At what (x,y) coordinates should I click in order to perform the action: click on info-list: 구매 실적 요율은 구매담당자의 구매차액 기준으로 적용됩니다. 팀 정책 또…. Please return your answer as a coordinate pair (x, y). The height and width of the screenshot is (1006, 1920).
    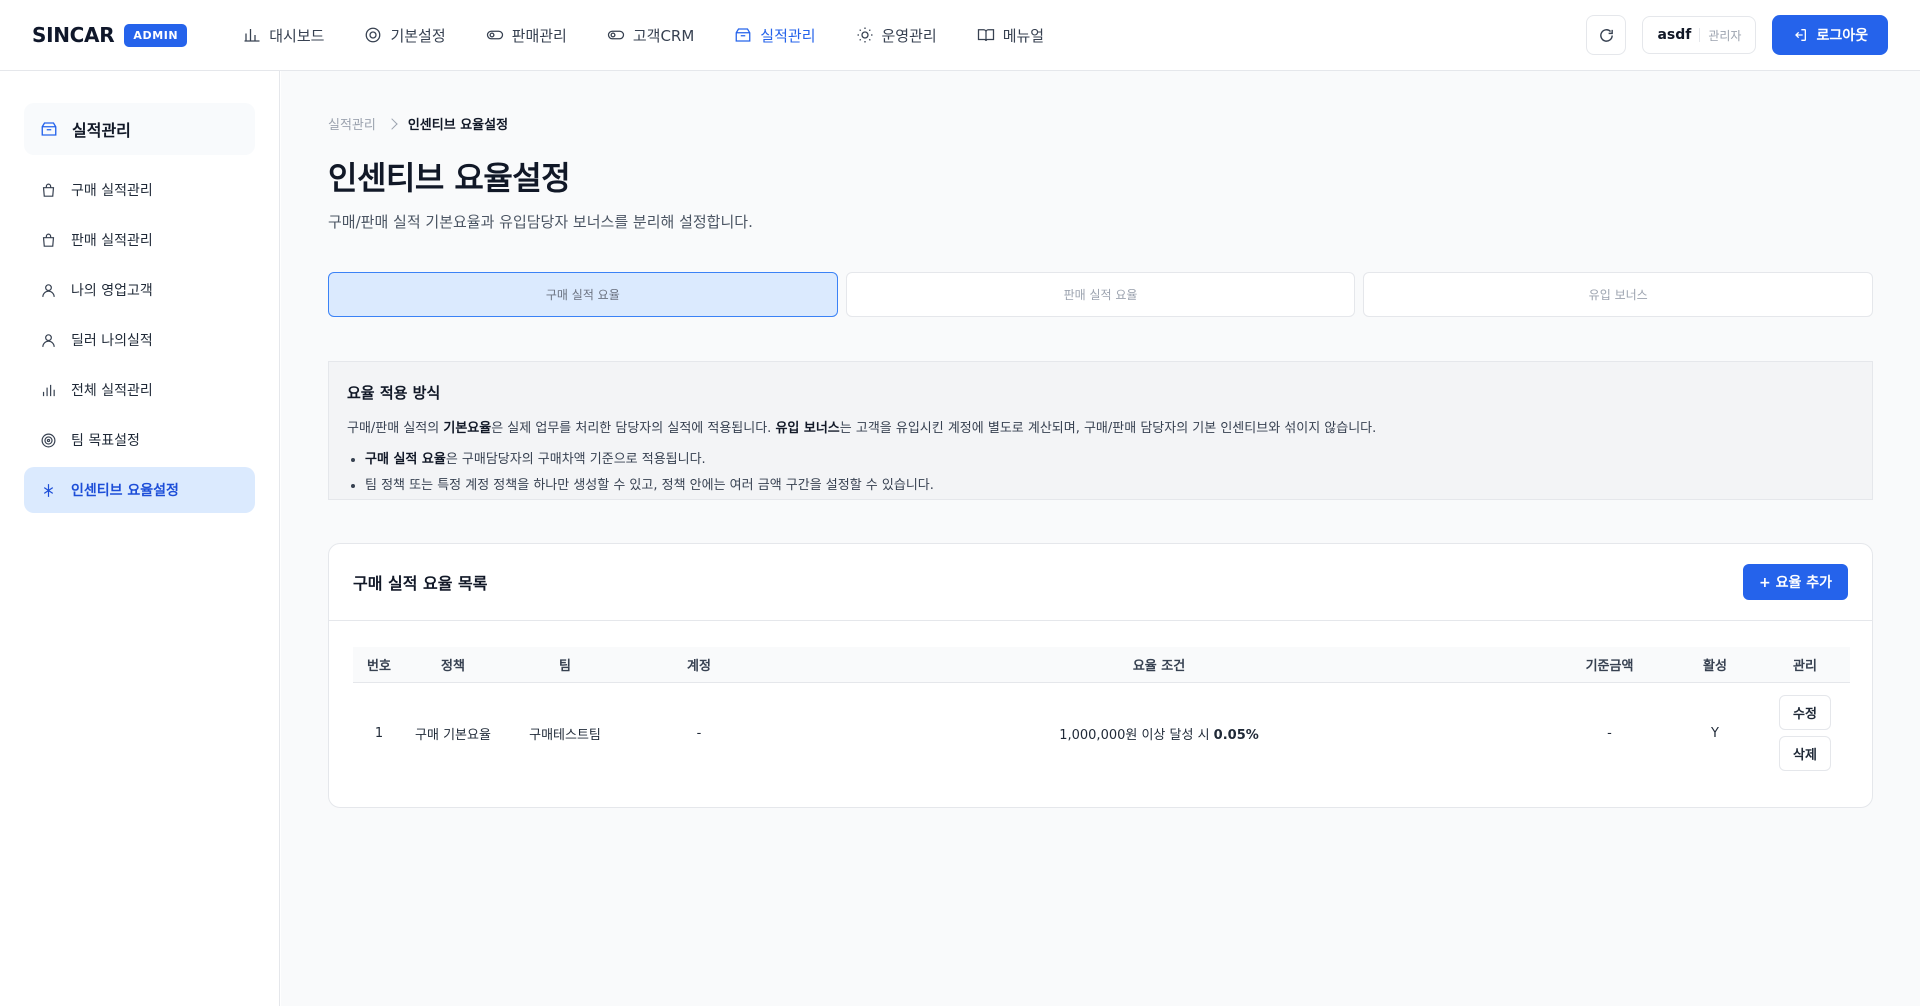
    Looking at the image, I should click on (1100, 470).